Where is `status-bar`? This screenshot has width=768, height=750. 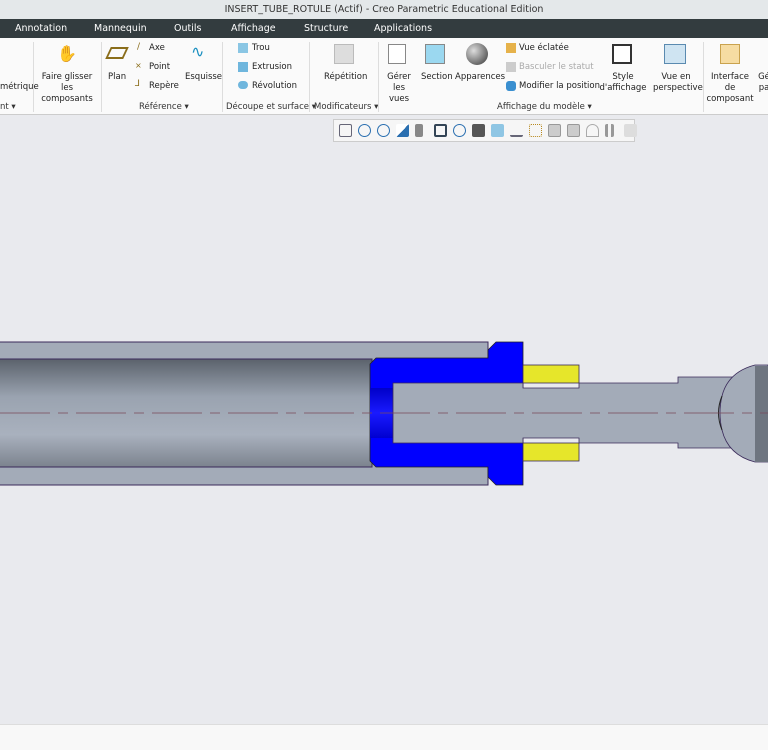 status-bar is located at coordinates (384, 737).